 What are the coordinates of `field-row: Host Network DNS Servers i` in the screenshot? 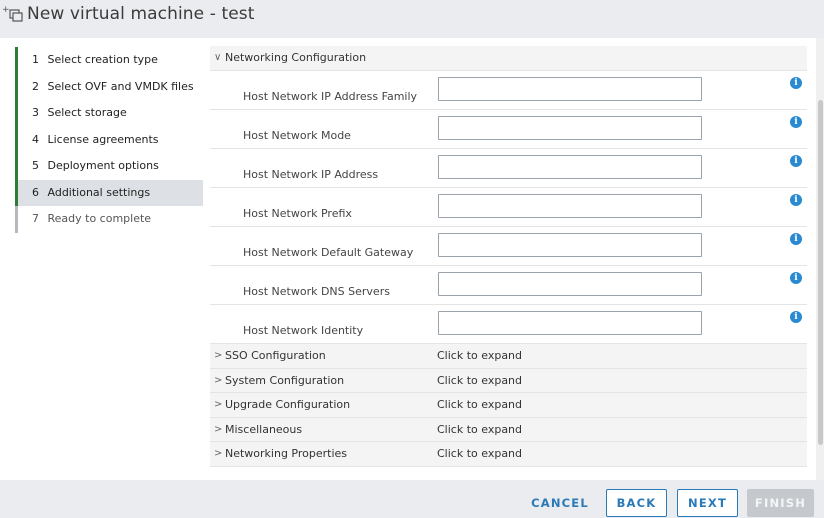 It's located at (508, 285).